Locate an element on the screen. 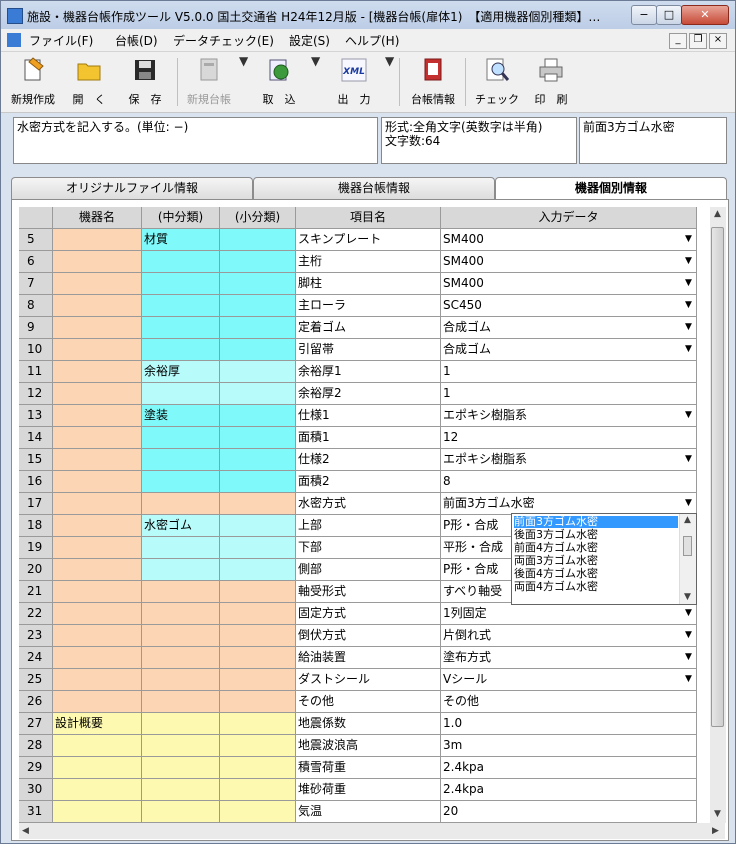 This screenshot has width=736, height=844. save-button: 保 存 is located at coordinates (145, 82).